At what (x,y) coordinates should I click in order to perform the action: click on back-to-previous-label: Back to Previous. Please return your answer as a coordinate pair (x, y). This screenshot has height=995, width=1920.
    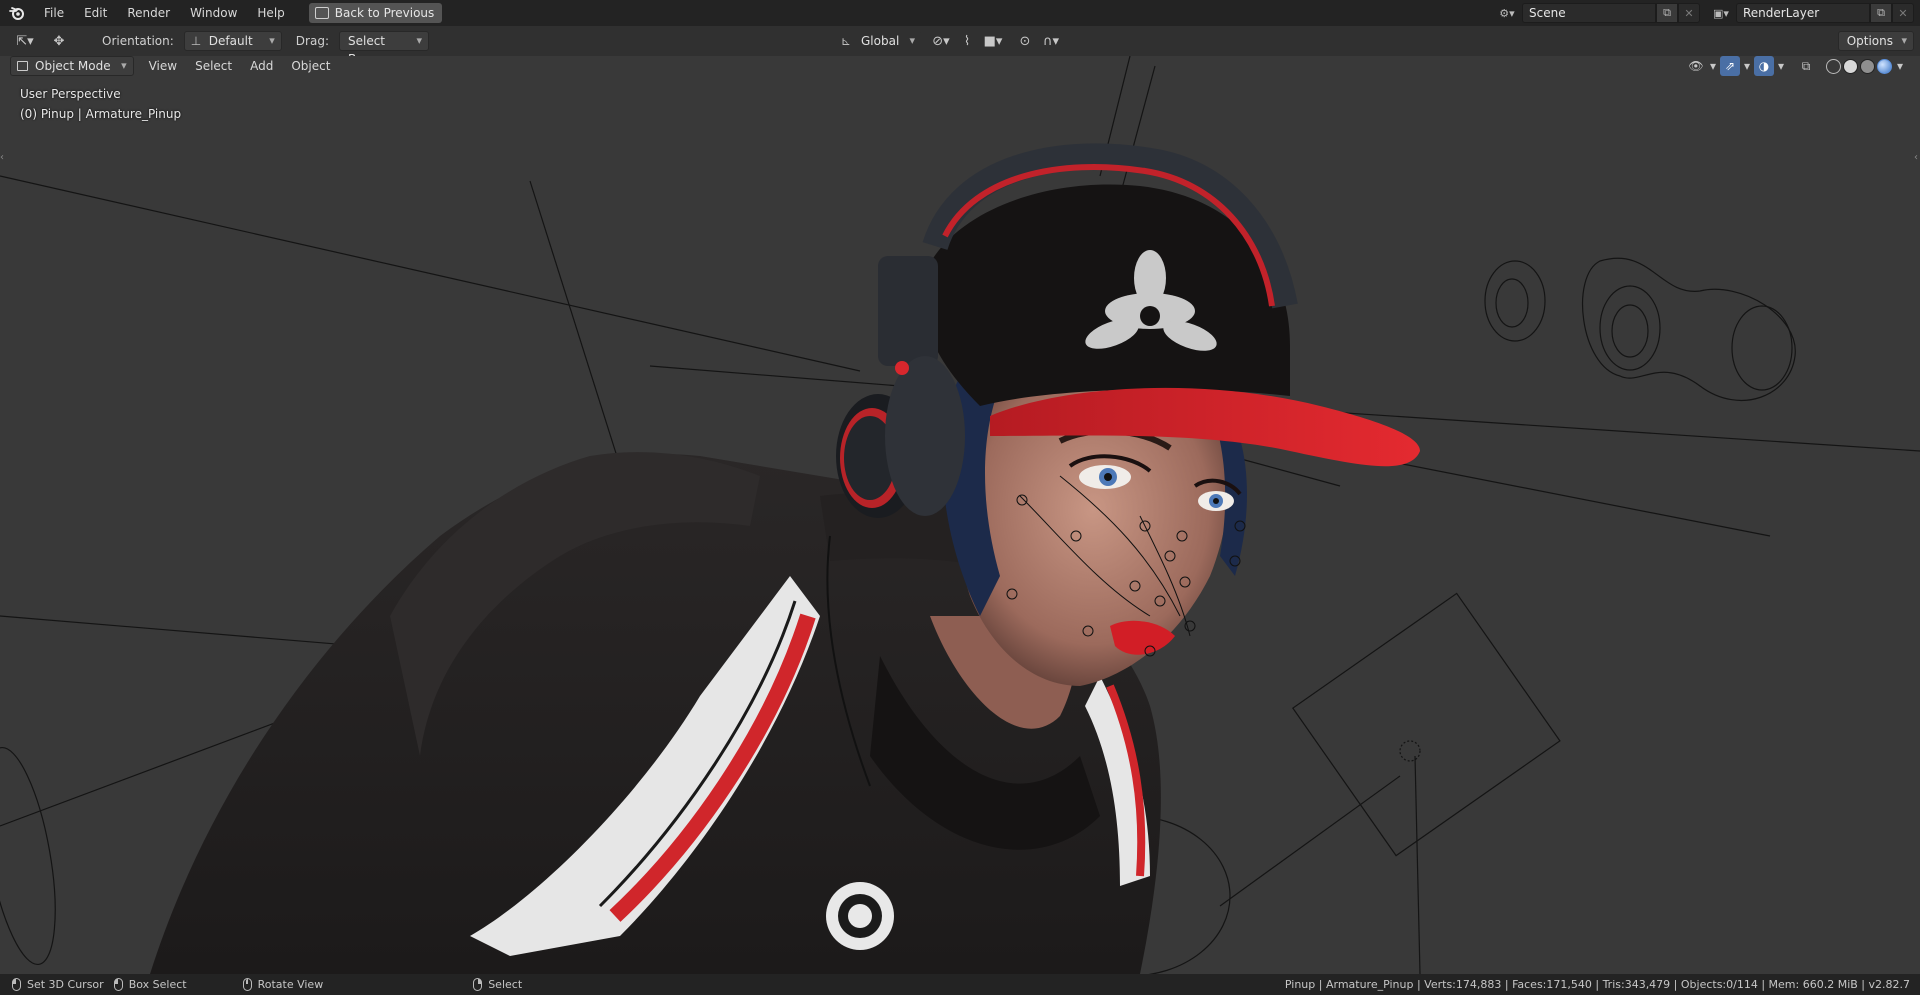
    Looking at the image, I should click on (384, 13).